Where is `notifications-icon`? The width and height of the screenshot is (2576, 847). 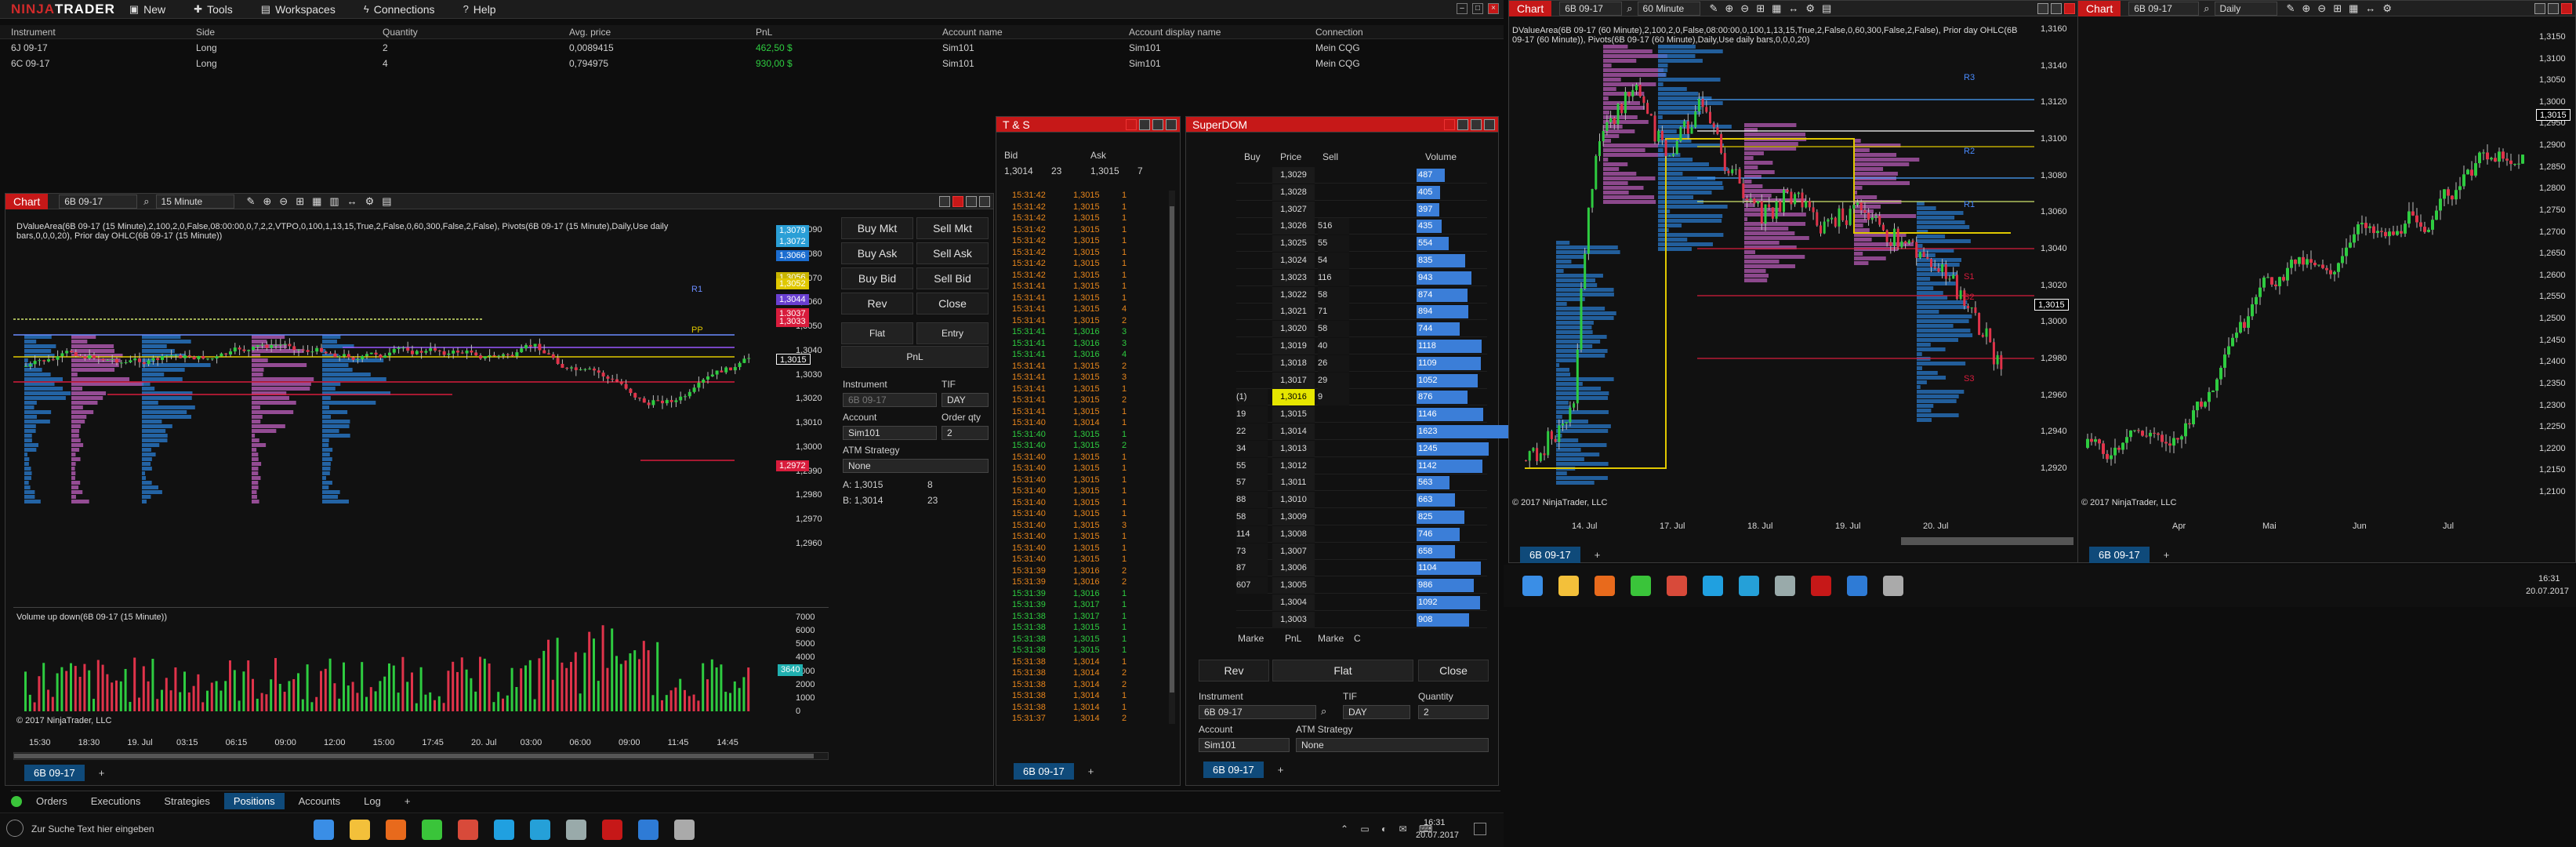 notifications-icon is located at coordinates (1480, 829).